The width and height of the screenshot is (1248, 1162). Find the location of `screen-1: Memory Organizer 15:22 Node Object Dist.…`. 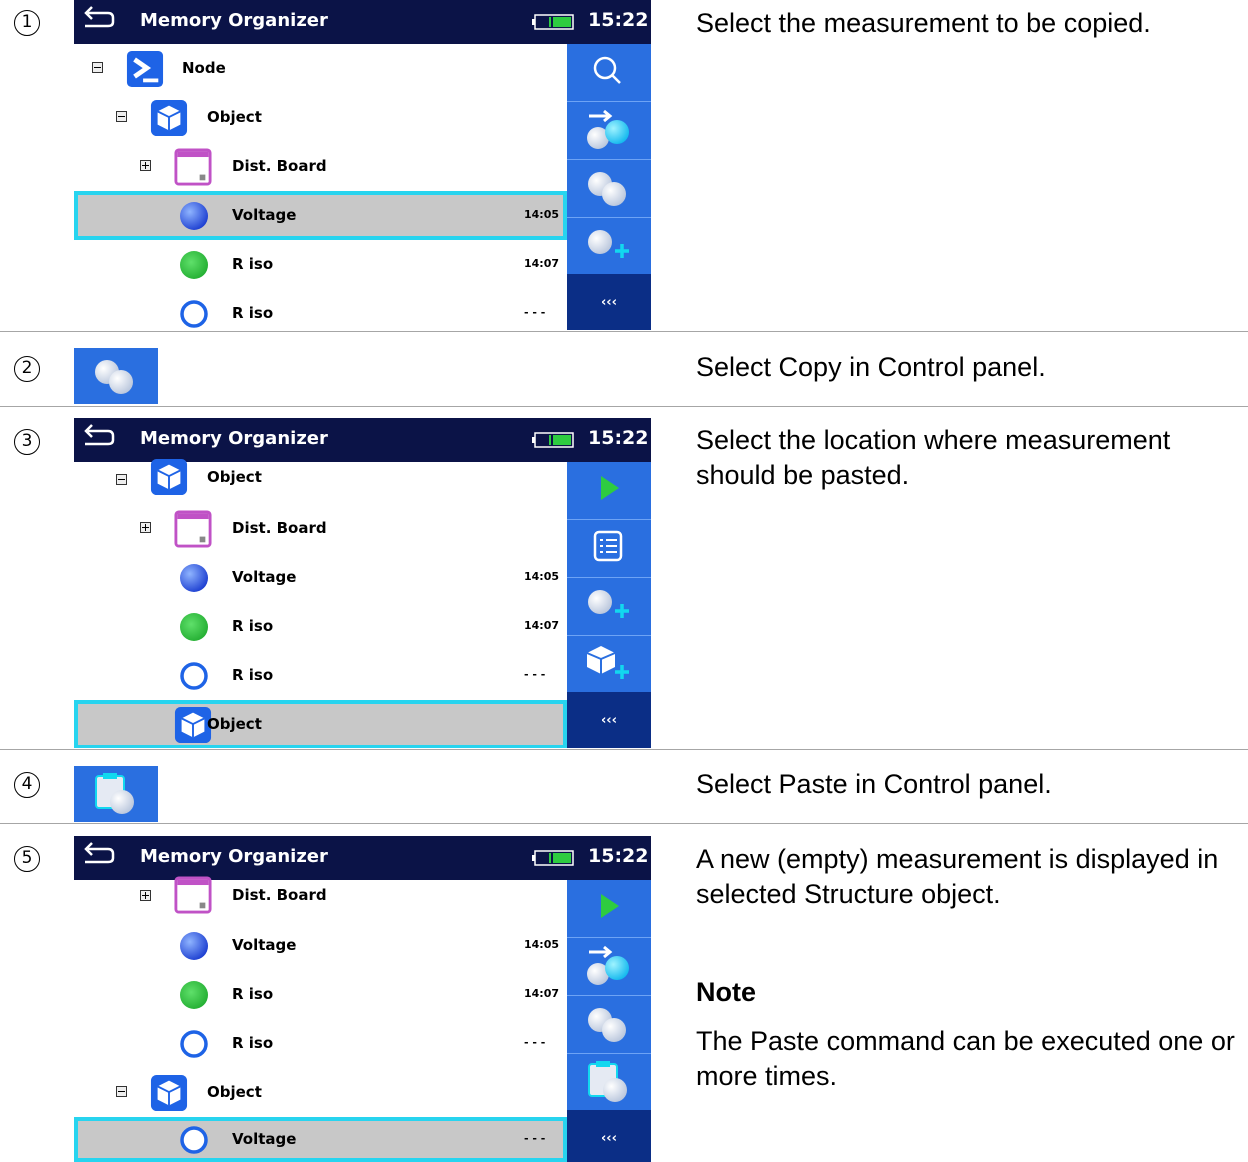

screen-1: Memory Organizer 15:22 Node Object Dist.… is located at coordinates (362, 165).